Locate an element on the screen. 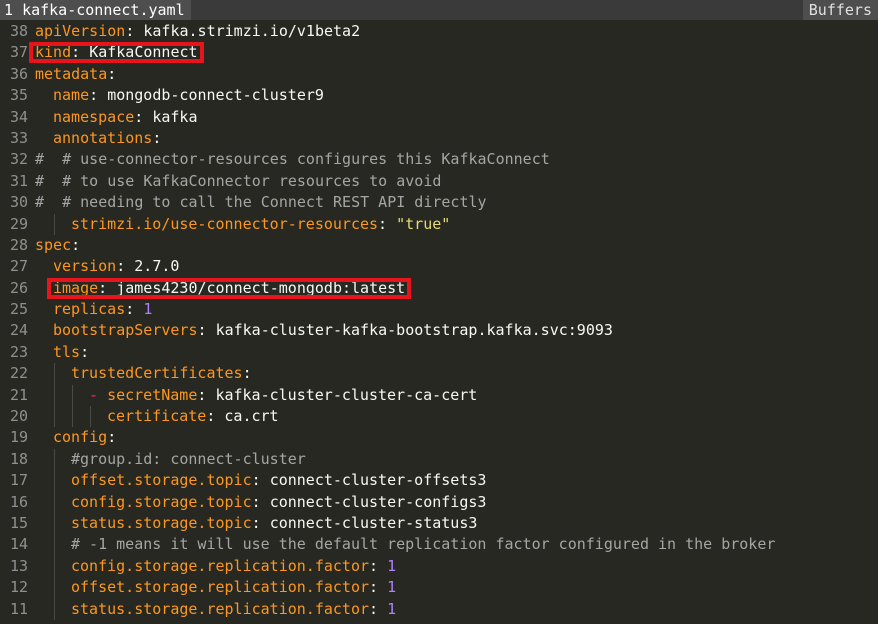 The height and width of the screenshot is (624, 878). code-content: metadata: is located at coordinates (75, 74).